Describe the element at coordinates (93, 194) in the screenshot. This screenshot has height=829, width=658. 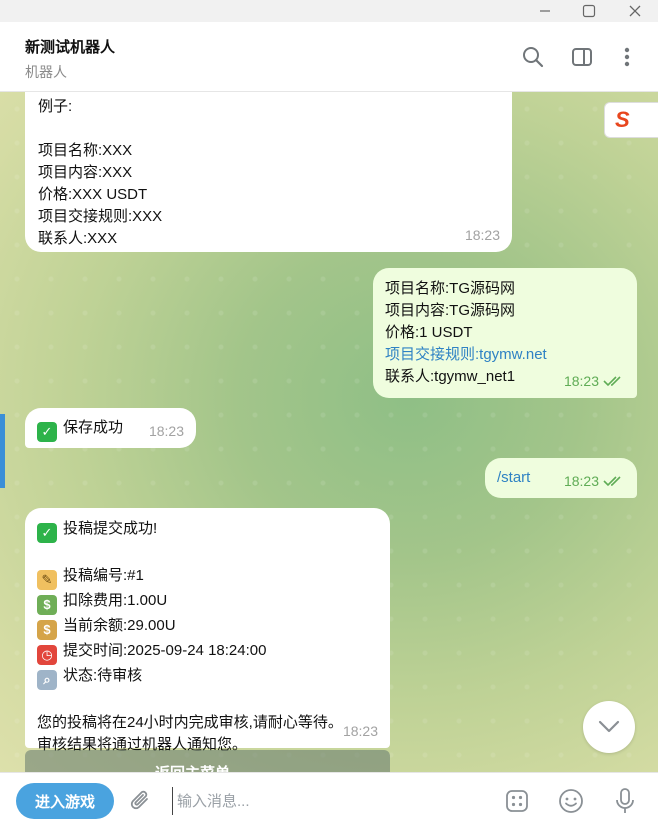
I see `message-line: 价格:XXX USDT` at that location.